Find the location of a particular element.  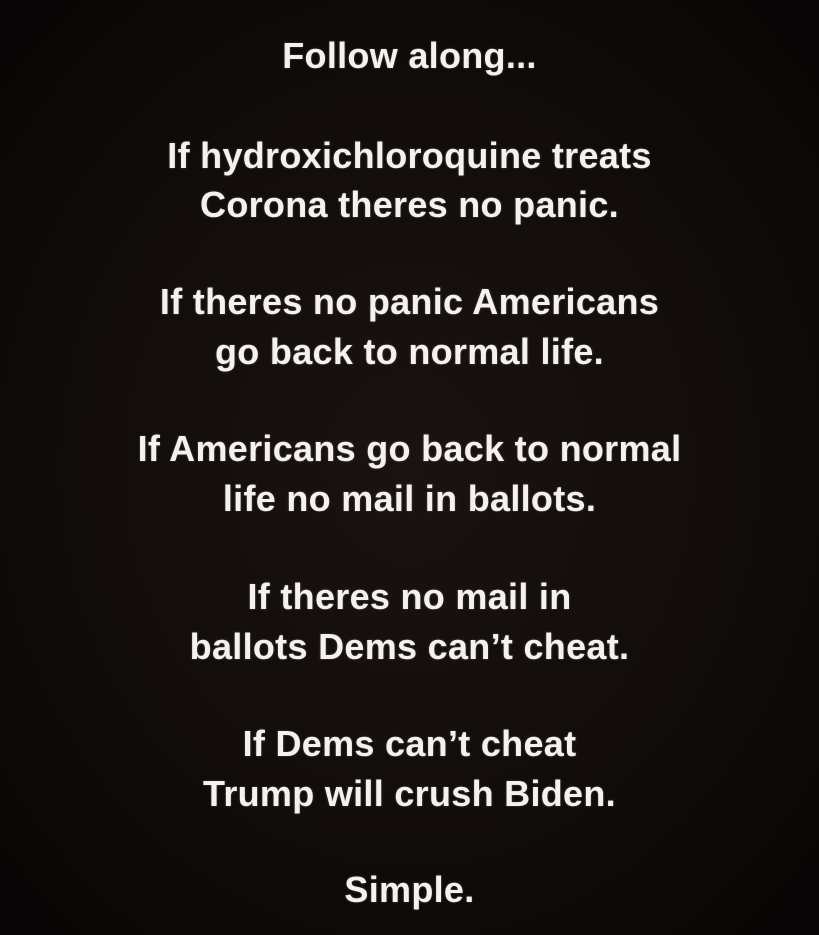

statement-1-line-2: Corona theres no panic. is located at coordinates (409, 204).